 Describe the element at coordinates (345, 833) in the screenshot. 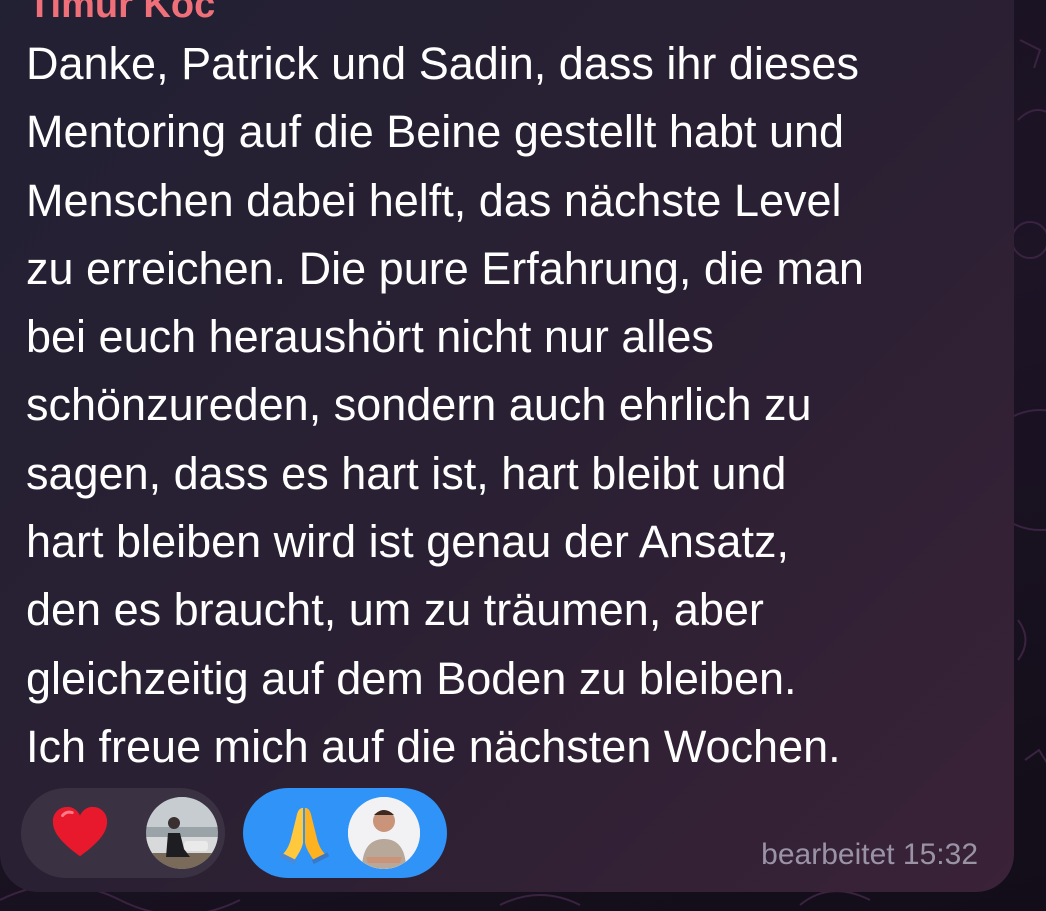

I see `reaction-folded-hands` at that location.